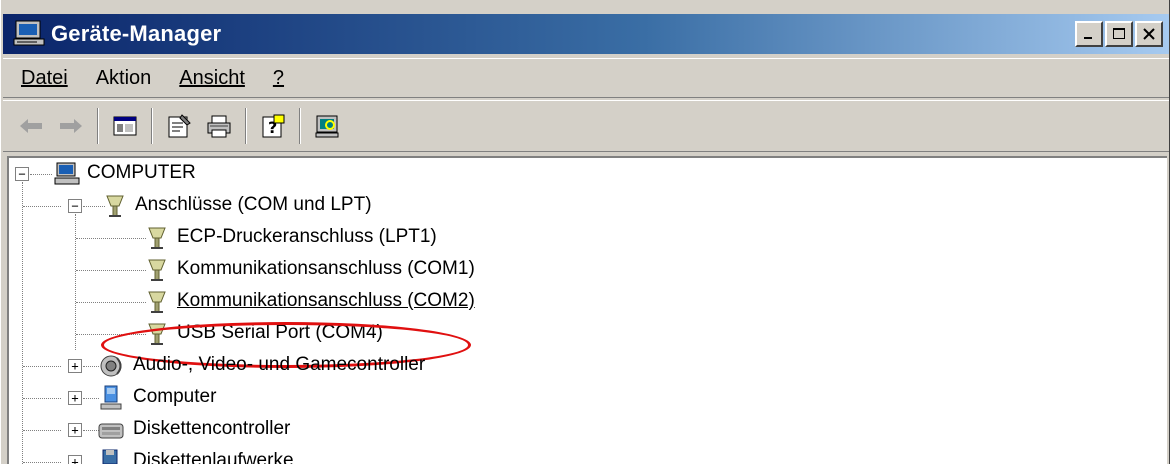 The width and height of the screenshot is (1170, 464). I want to click on show-hide-tree-button, so click(125, 126).